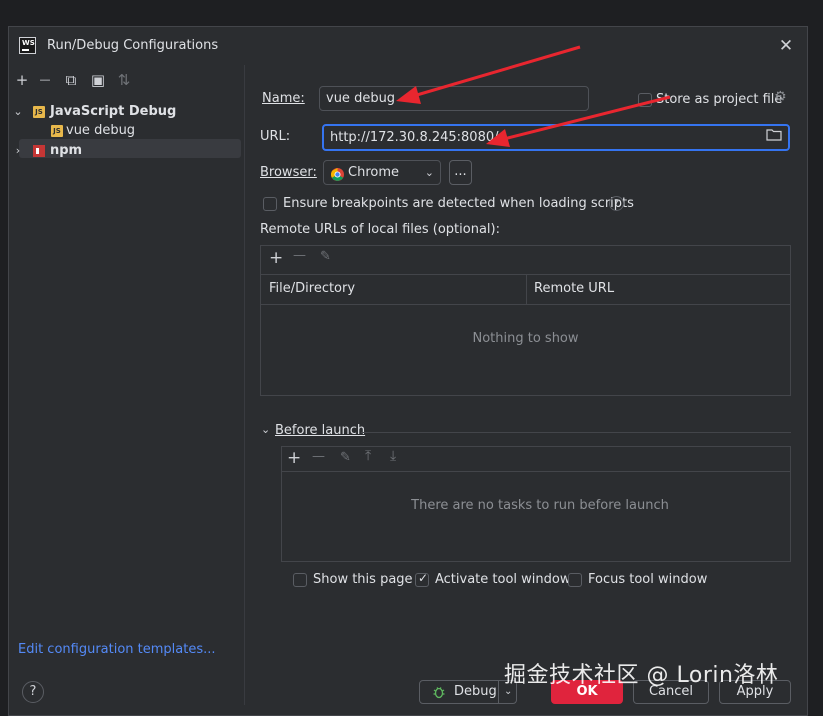  Describe the element at coordinates (495, 72) in the screenshot. I see `arrow-to-name` at that location.